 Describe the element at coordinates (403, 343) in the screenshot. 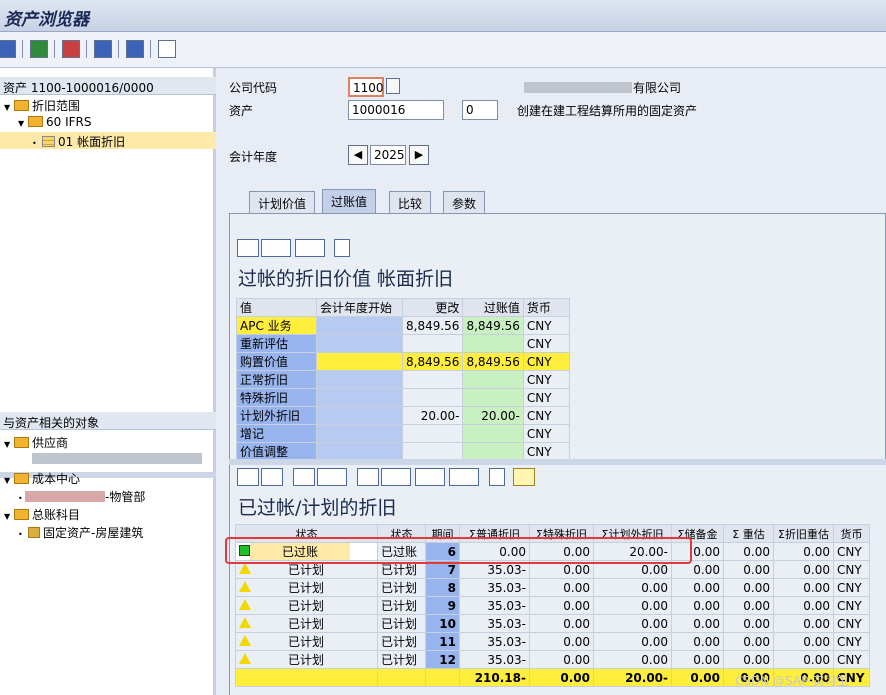

I see `table-row: 重新评估 CNY` at that location.